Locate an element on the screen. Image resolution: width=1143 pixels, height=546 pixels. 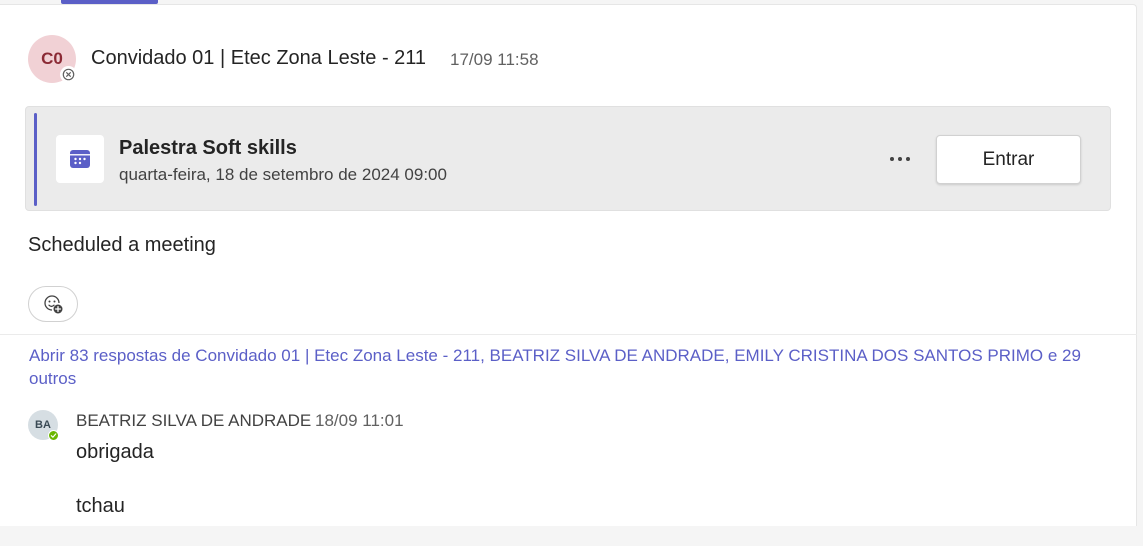
presence-offline-icon is located at coordinates (68, 74).